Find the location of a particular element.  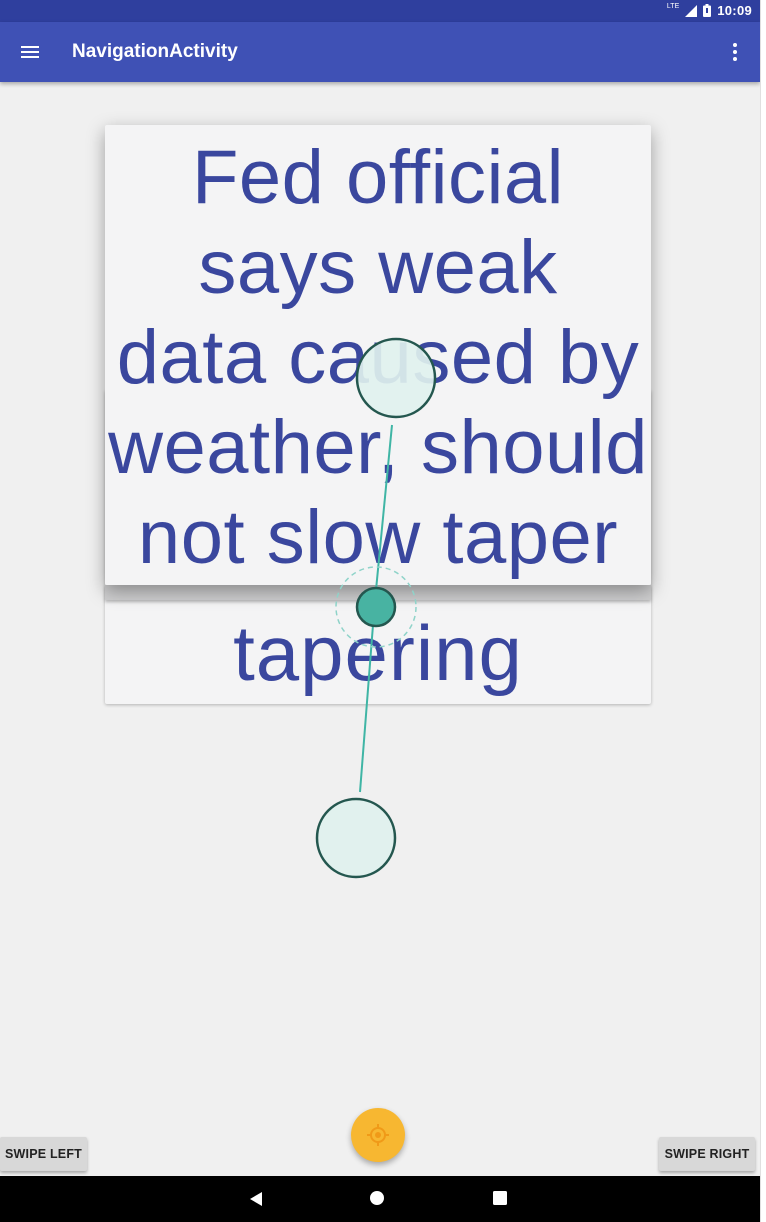

app-toolbar: NavigationActivity is located at coordinates (380, 52).